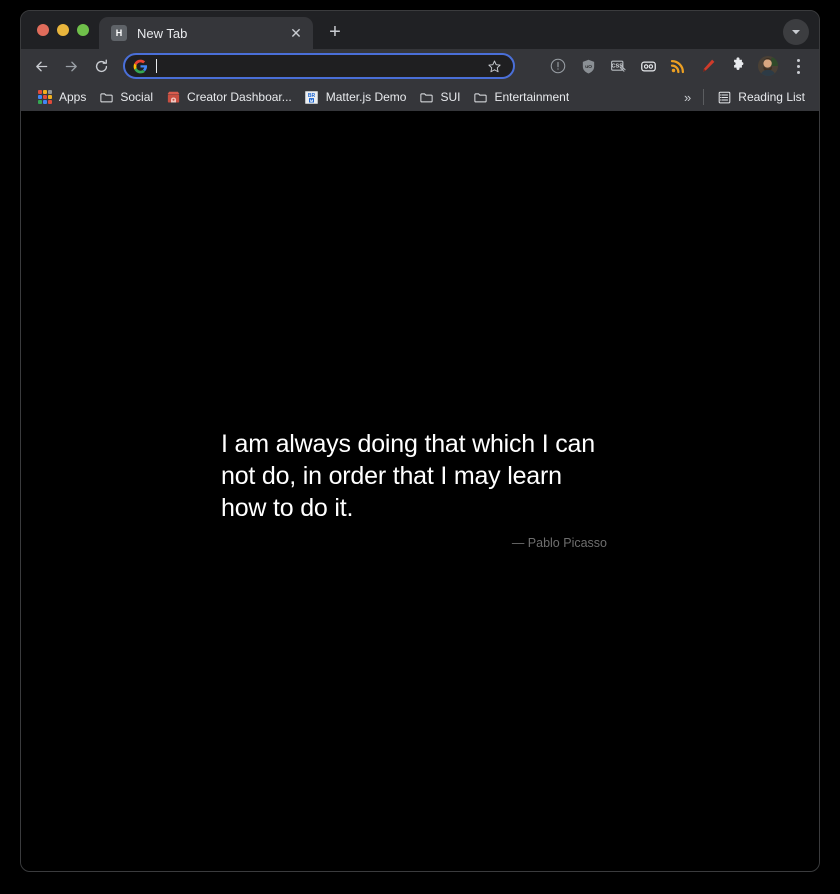  What do you see at coordinates (140, 66) in the screenshot?
I see `google-g-icon` at bounding box center [140, 66].